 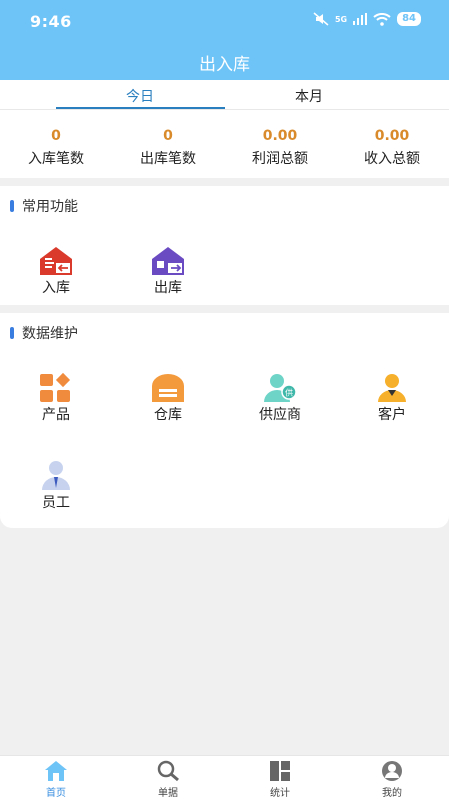 What do you see at coordinates (168, 415) in the screenshot?
I see `function-label: 仓库` at bounding box center [168, 415].